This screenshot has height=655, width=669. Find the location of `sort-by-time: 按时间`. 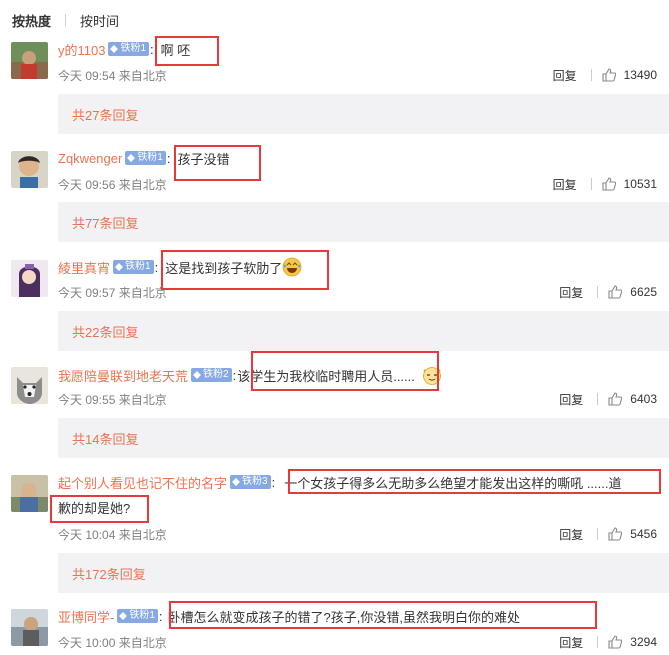

sort-by-time: 按时间 is located at coordinates (99, 20).